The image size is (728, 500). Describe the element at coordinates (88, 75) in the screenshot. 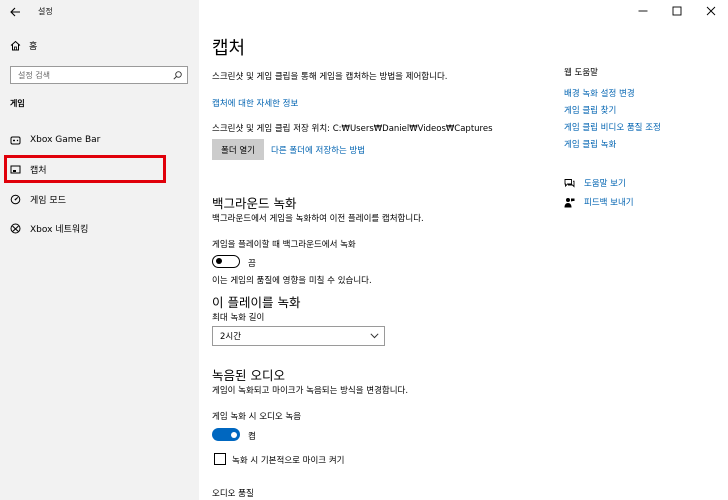

I see `search-input` at that location.